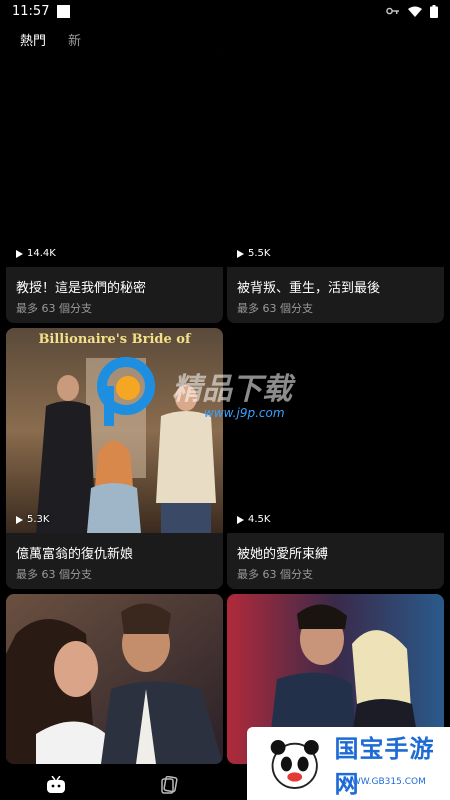 The image size is (450, 800). What do you see at coordinates (33, 39) in the screenshot?
I see `tab-hot: 熱門` at bounding box center [33, 39].